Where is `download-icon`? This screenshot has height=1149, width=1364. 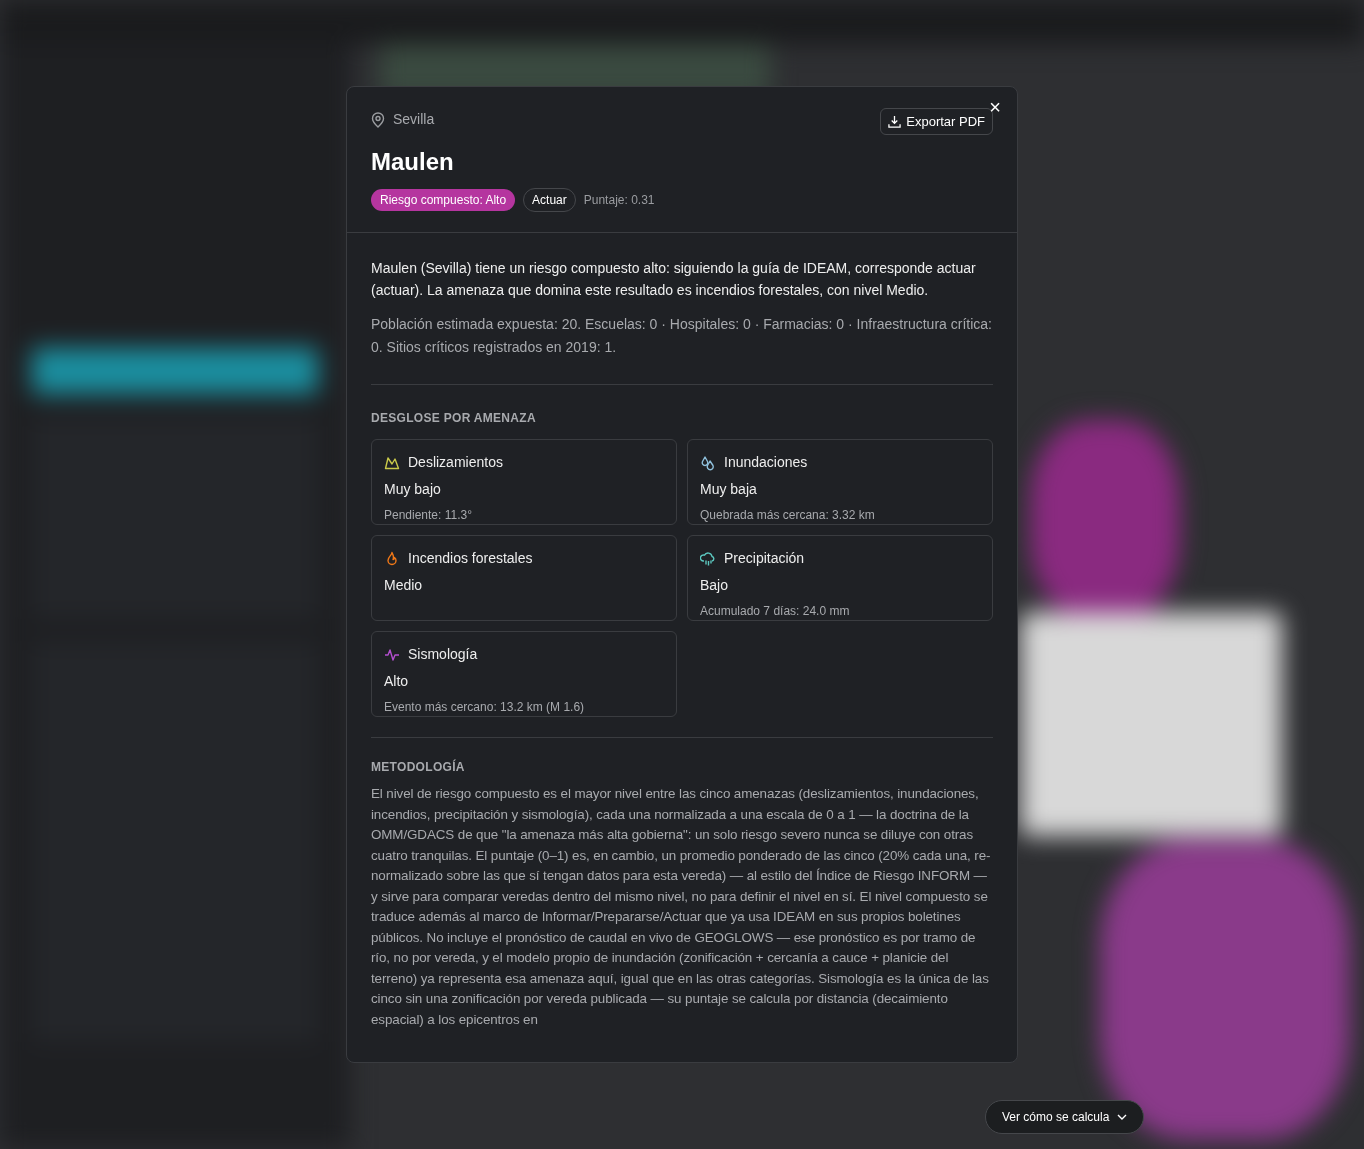
download-icon is located at coordinates (895, 121).